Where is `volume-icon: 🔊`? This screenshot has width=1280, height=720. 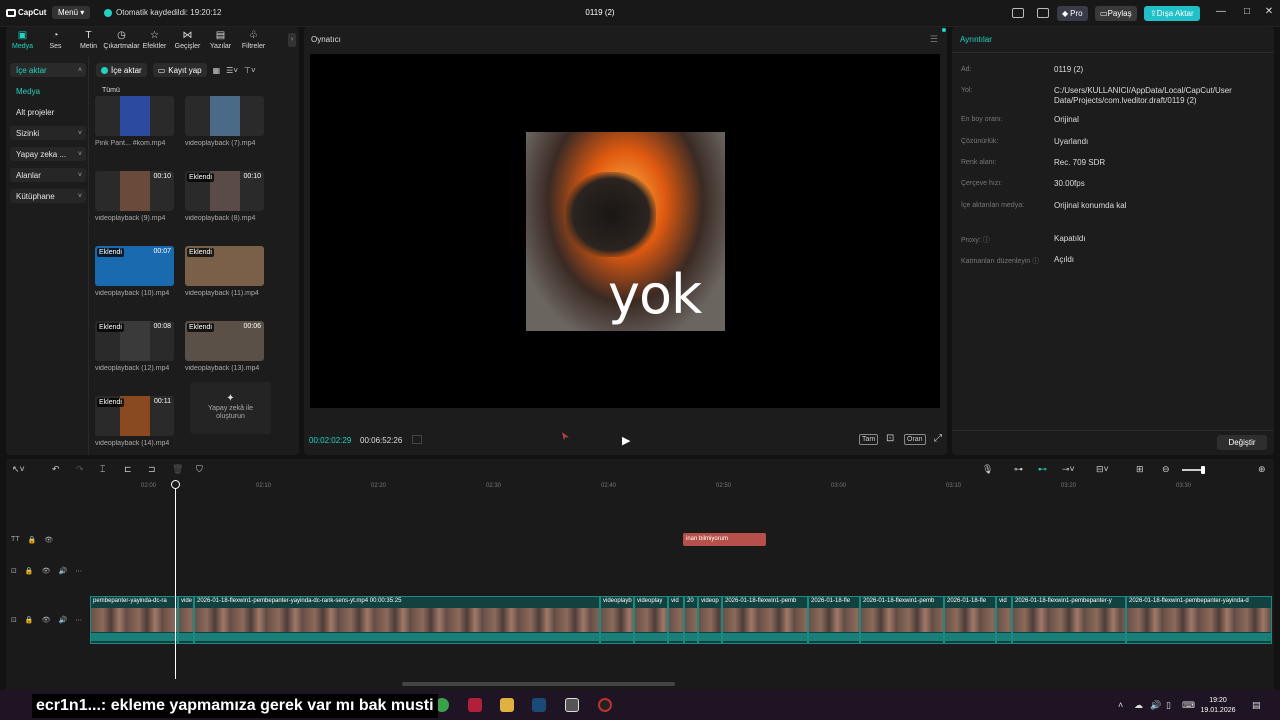
volume-icon: 🔊 is located at coordinates (1155, 705).